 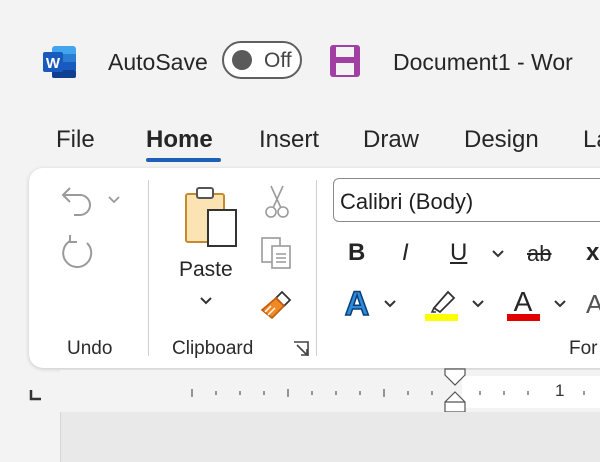 I want to click on save-icon, so click(x=345, y=61).